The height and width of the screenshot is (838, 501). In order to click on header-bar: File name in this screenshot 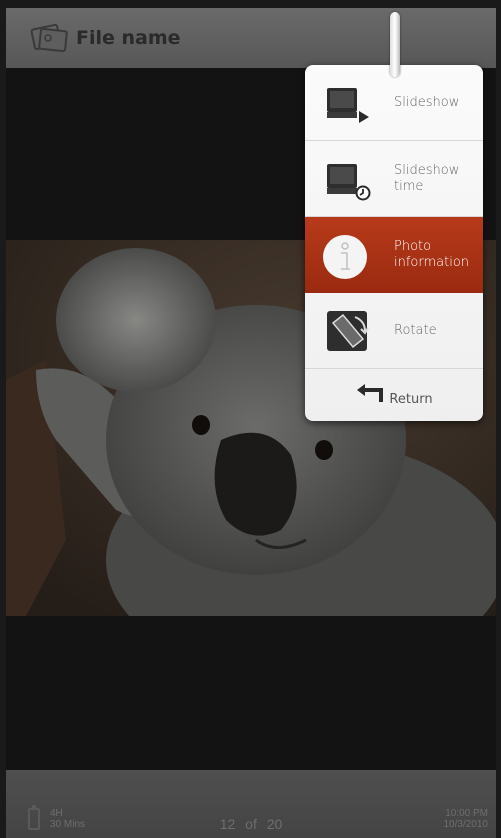, I will do `click(251, 38)`.